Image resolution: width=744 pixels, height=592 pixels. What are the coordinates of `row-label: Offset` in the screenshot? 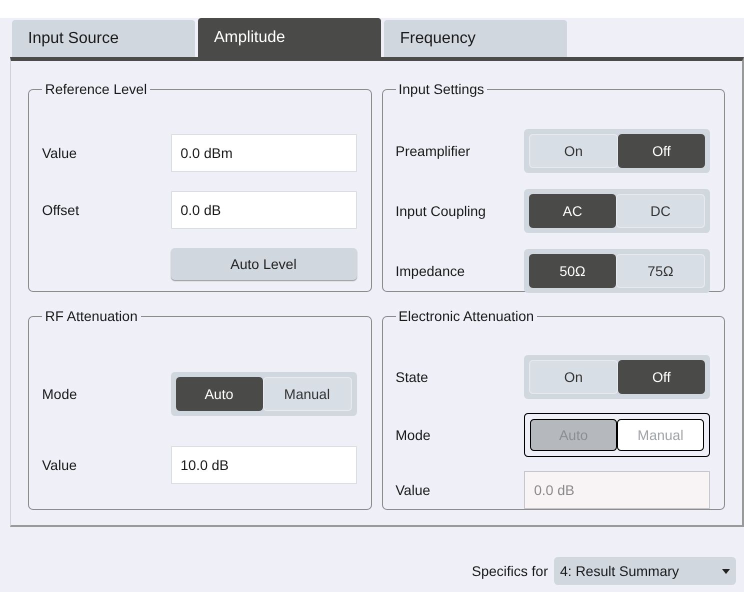 It's located at (61, 210).